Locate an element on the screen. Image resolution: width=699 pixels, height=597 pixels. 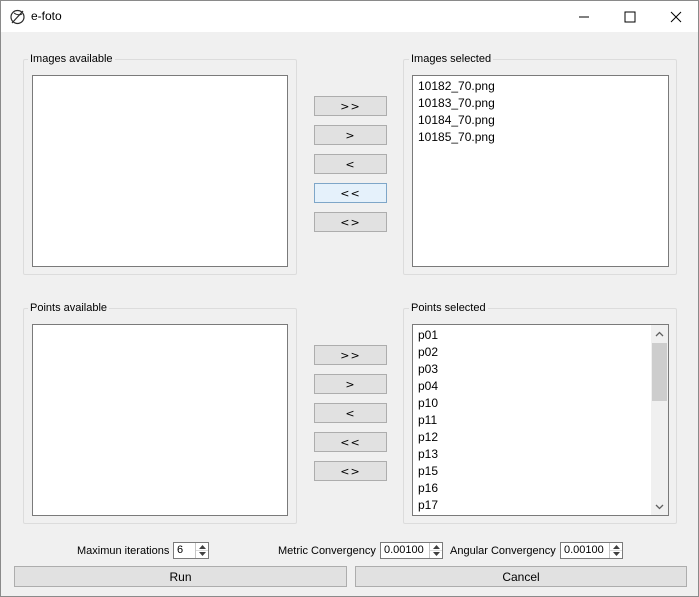
list-item: p10 is located at coordinates (428, 403).